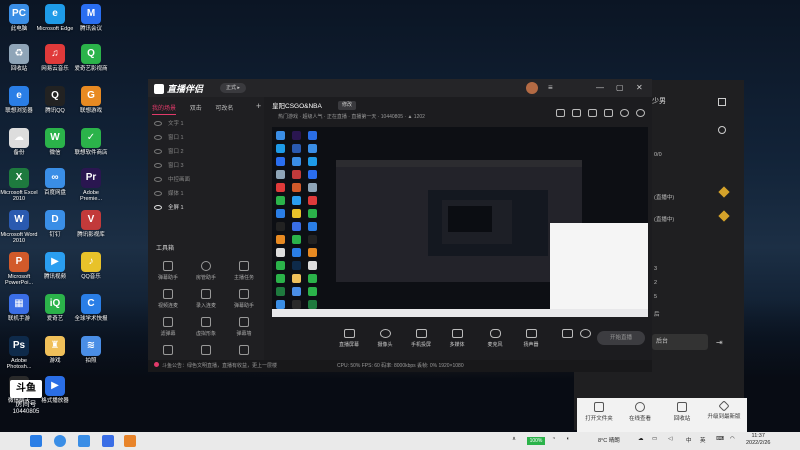 Image resolution: width=800 pixels, height=450 pixels. Describe the element at coordinates (60, 441) in the screenshot. I see `edge-taskbar-icon` at that location.